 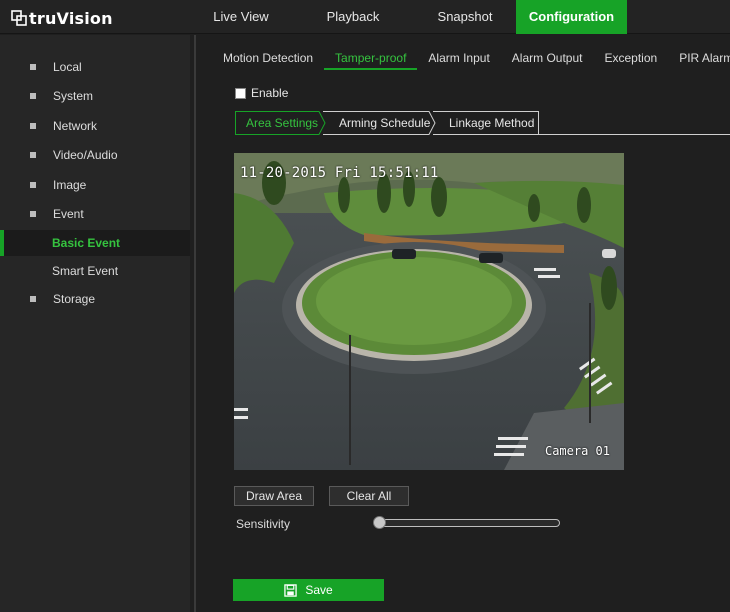 I want to click on sidebar-item-video-audio: Video/Audio, so click(x=95, y=155).